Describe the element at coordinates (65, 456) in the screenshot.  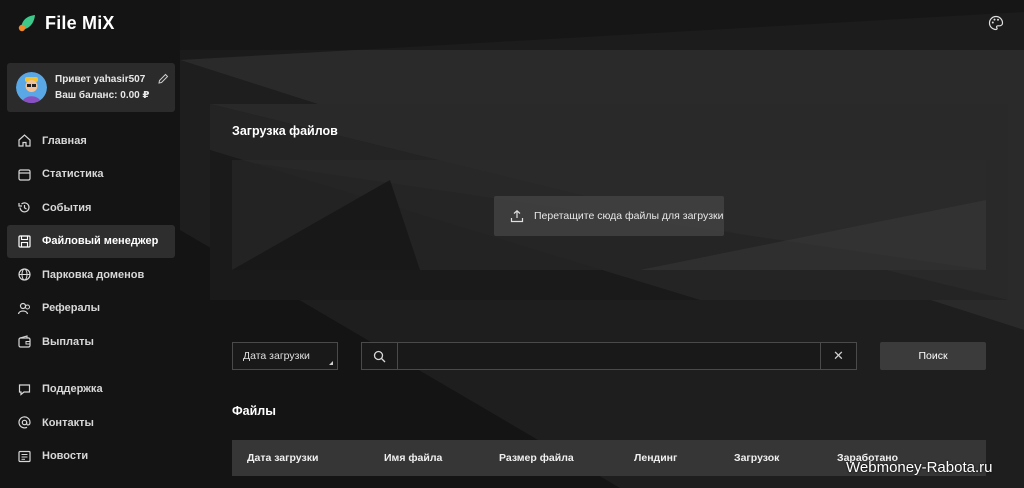
I see `sidebar-item-label: Новости` at that location.